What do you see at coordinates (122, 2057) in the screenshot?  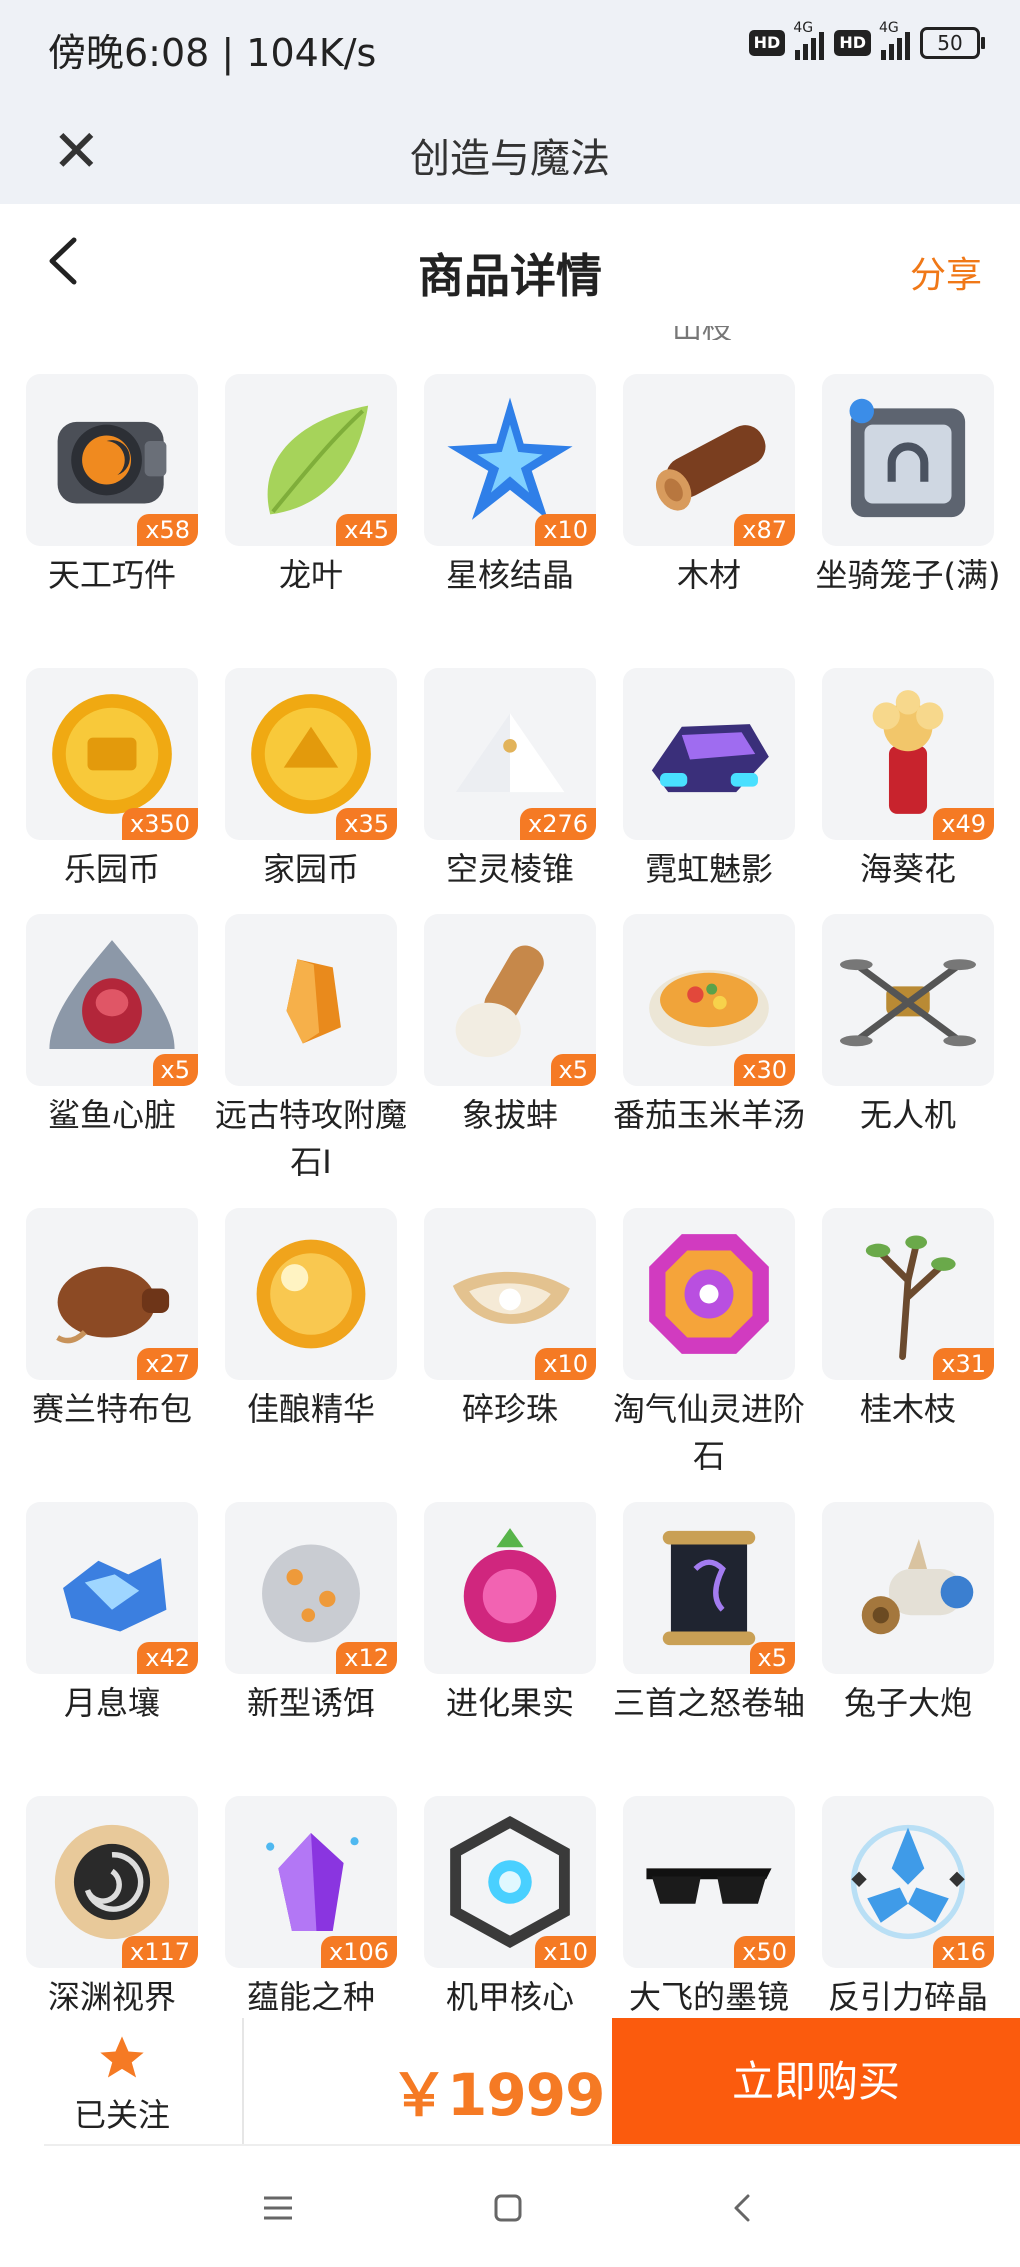 I see `star-icon` at bounding box center [122, 2057].